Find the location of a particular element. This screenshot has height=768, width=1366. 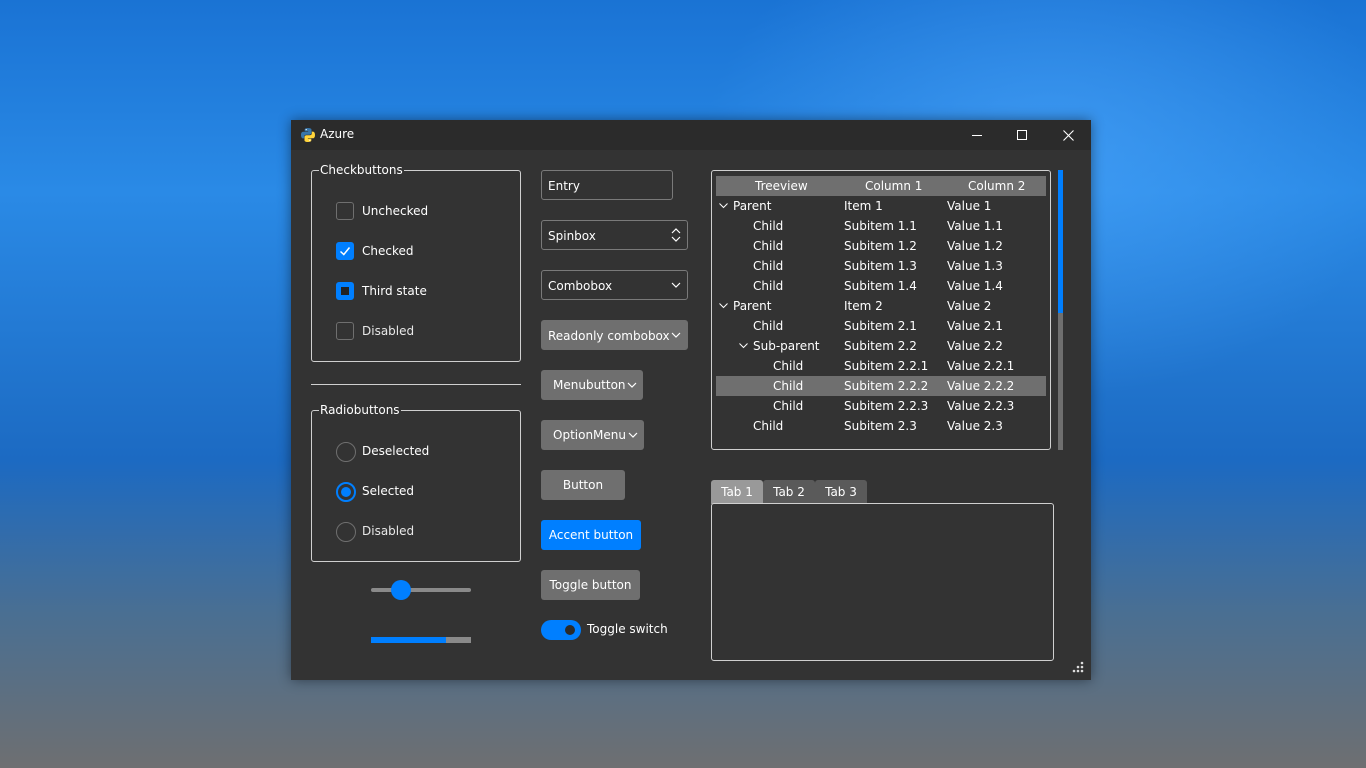

tree-row: Child Subitem 2.2.1 Value 2.2.1 is located at coordinates (881, 366).